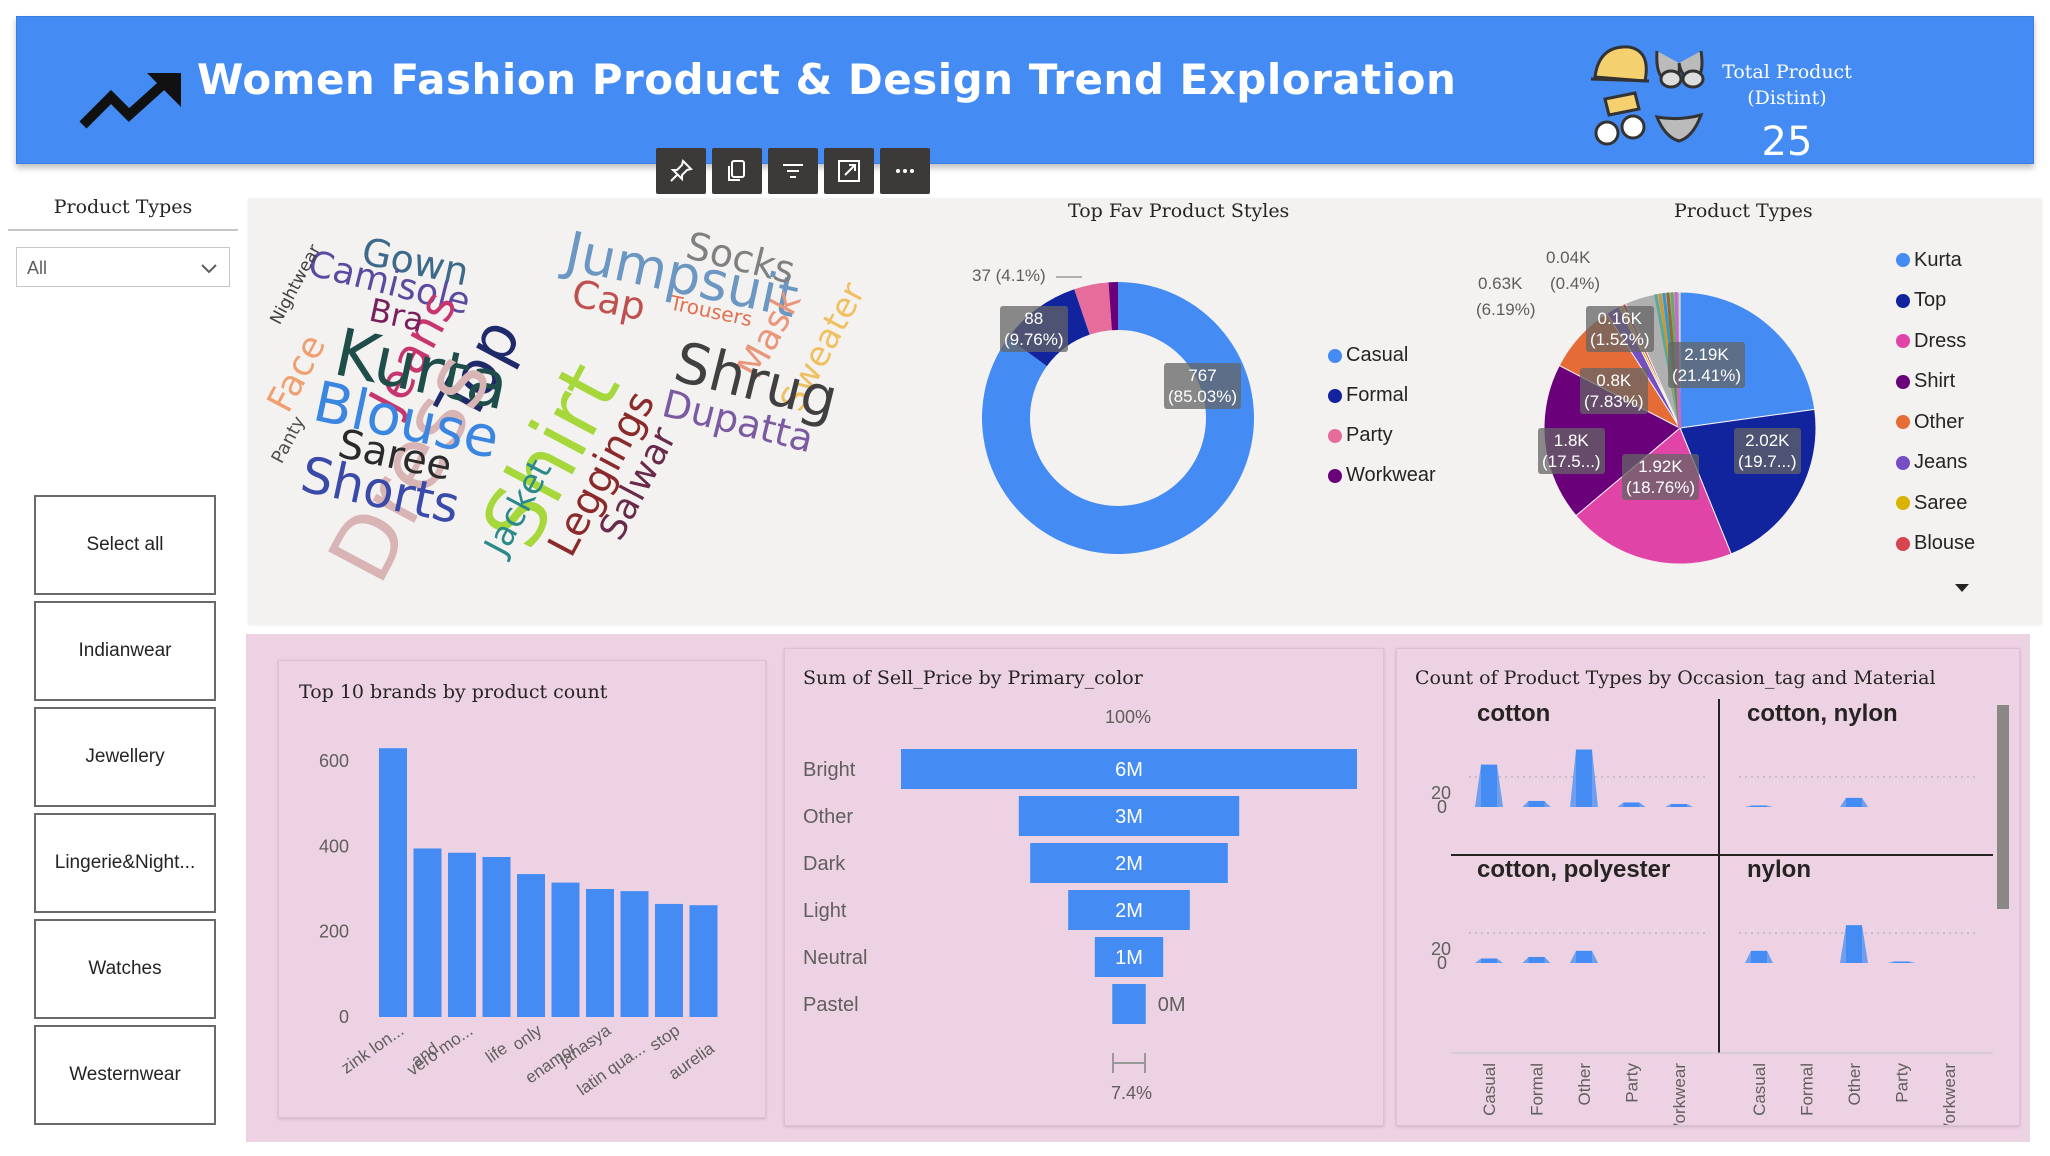 This screenshot has width=2050, height=1156. What do you see at coordinates (1129, 864) in the screenshot?
I see `funnel-value-2: 2M` at bounding box center [1129, 864].